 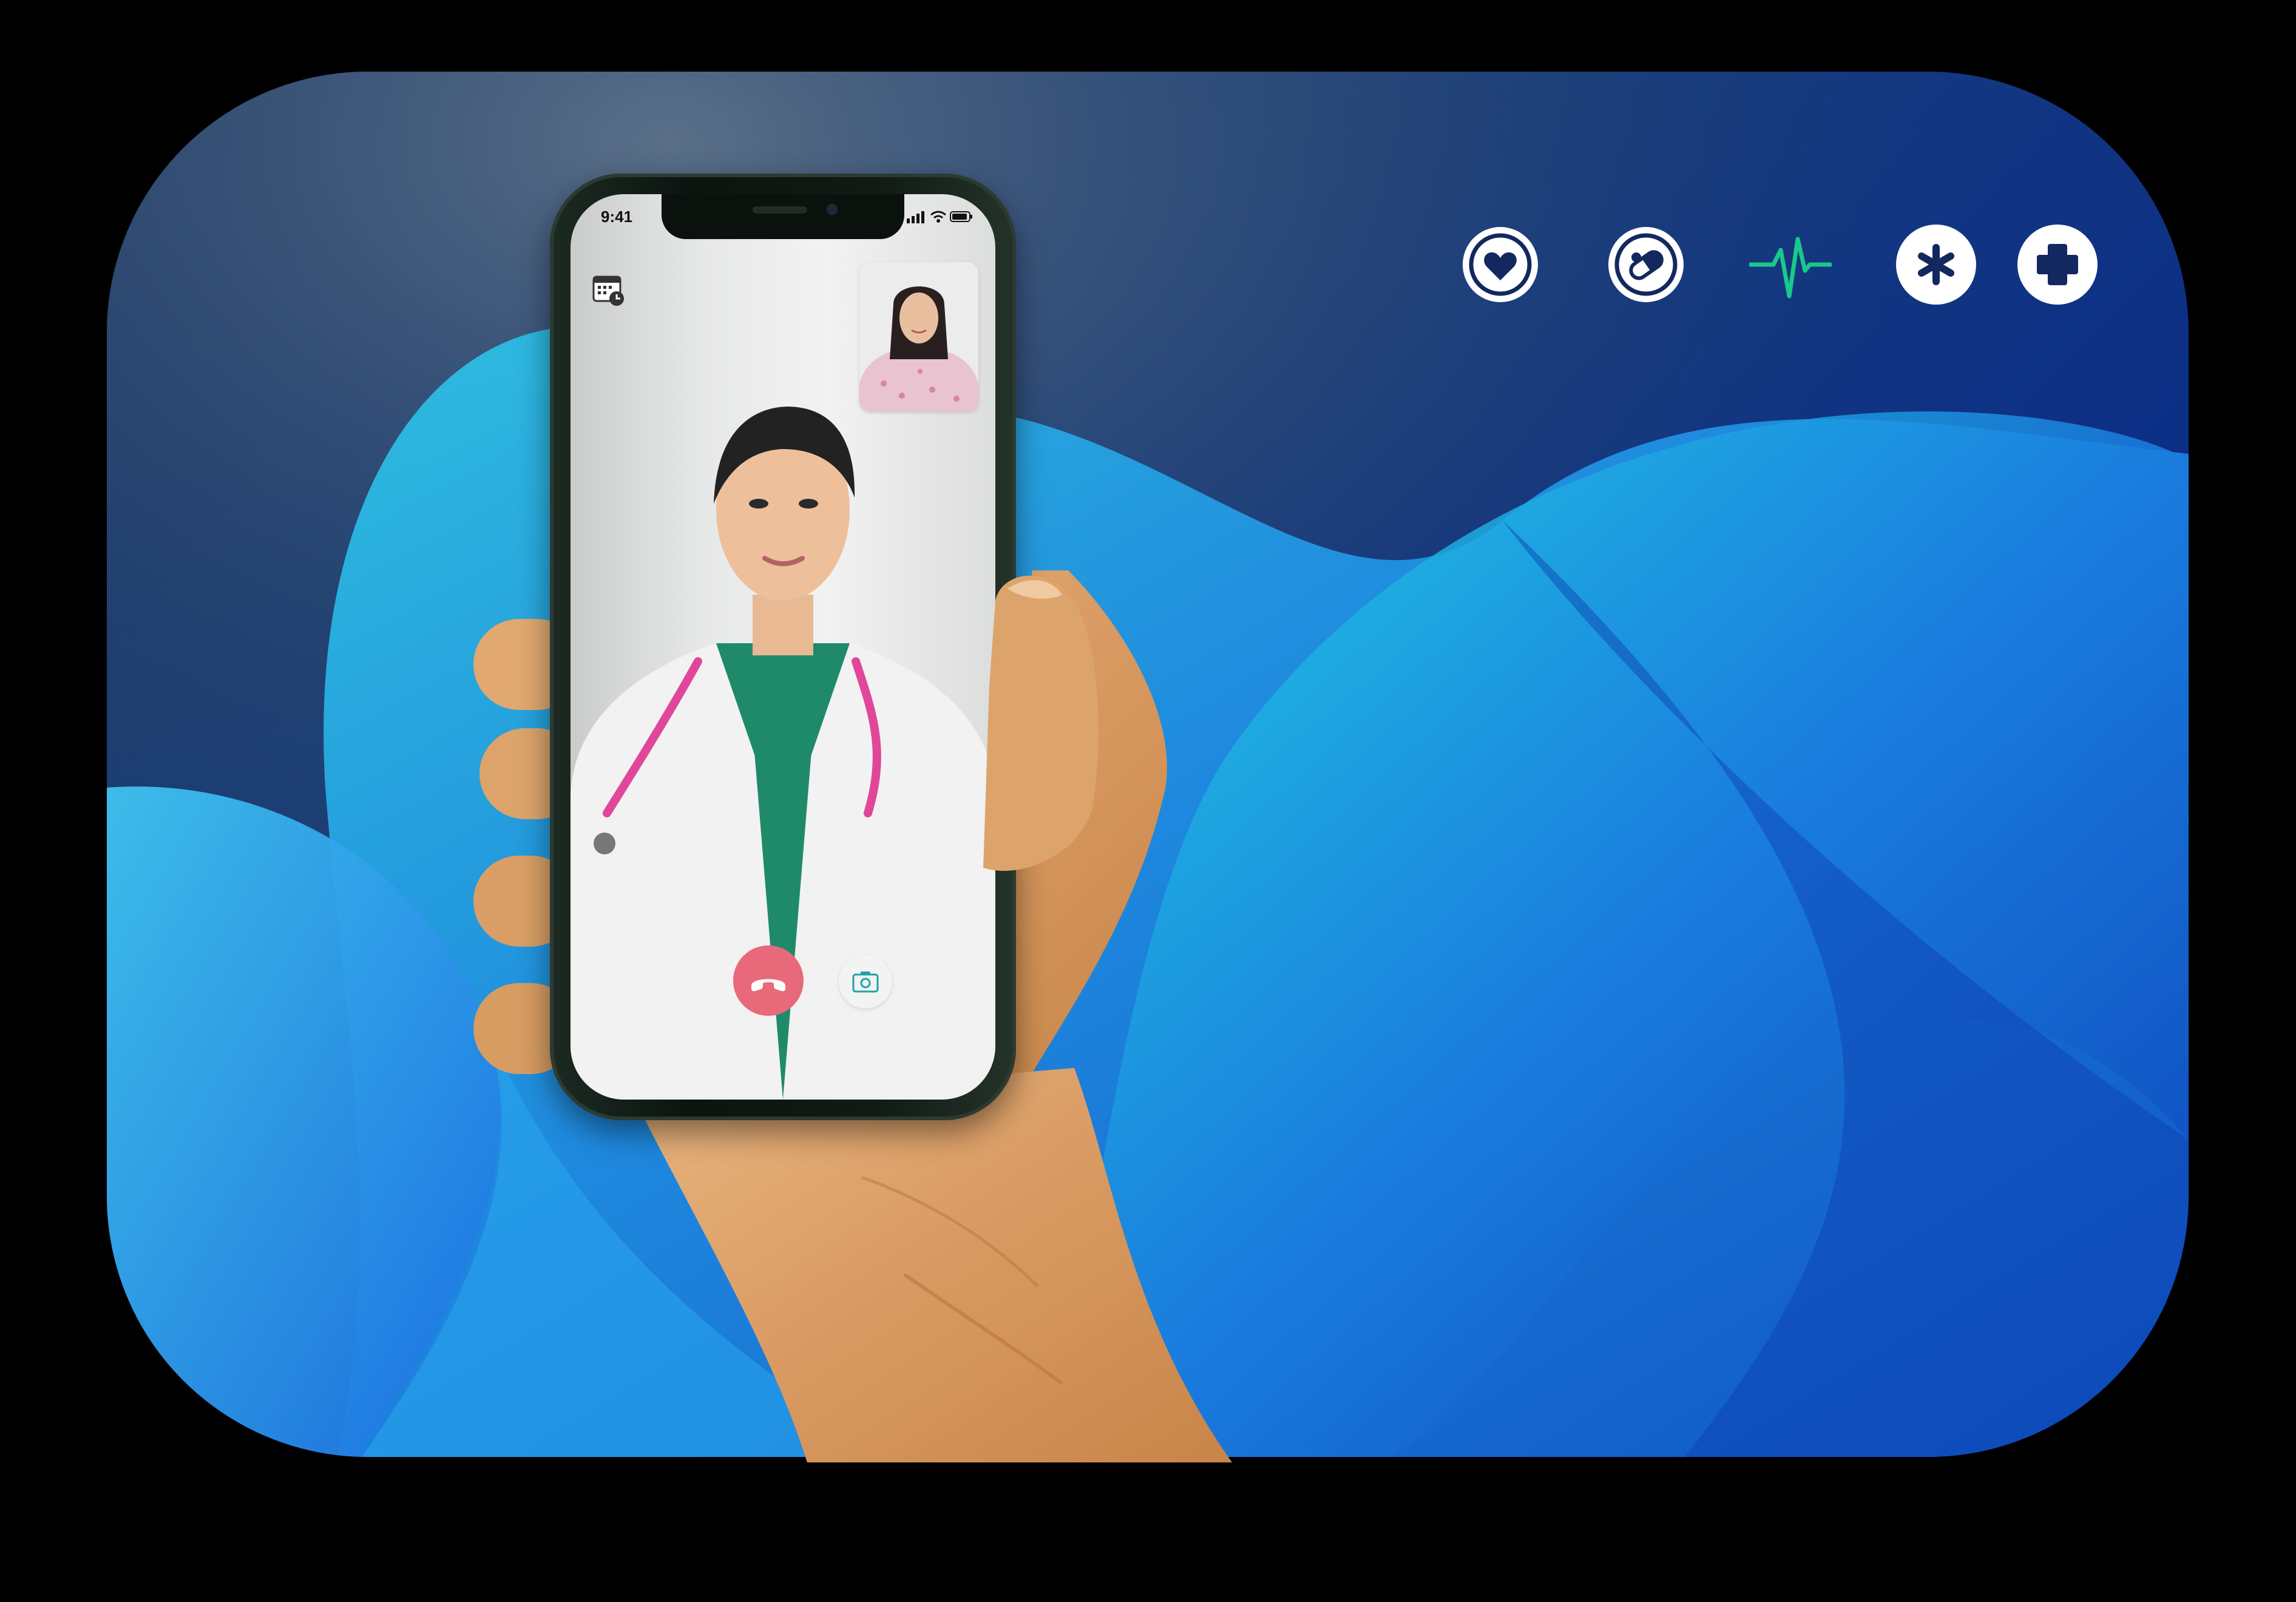 I want to click on phone-hangup-icon, so click(x=768, y=985).